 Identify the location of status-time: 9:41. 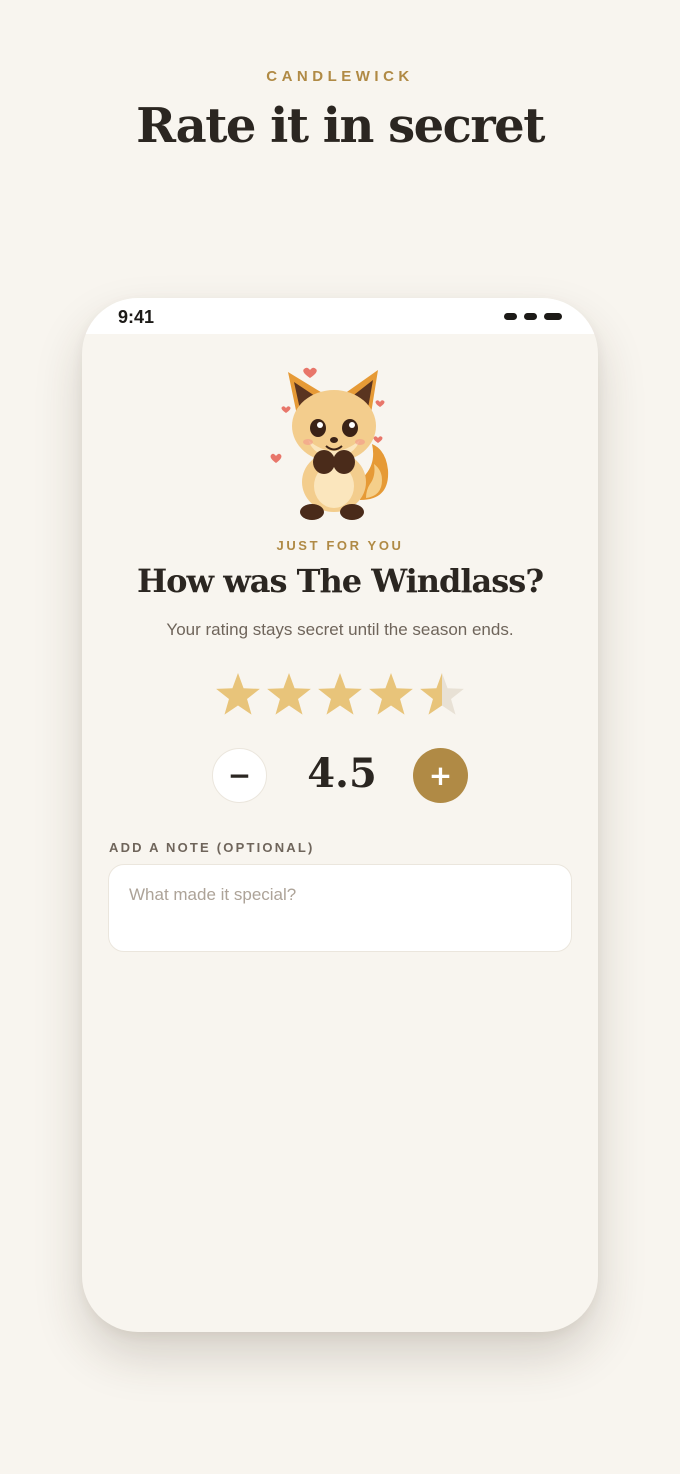
(136, 317).